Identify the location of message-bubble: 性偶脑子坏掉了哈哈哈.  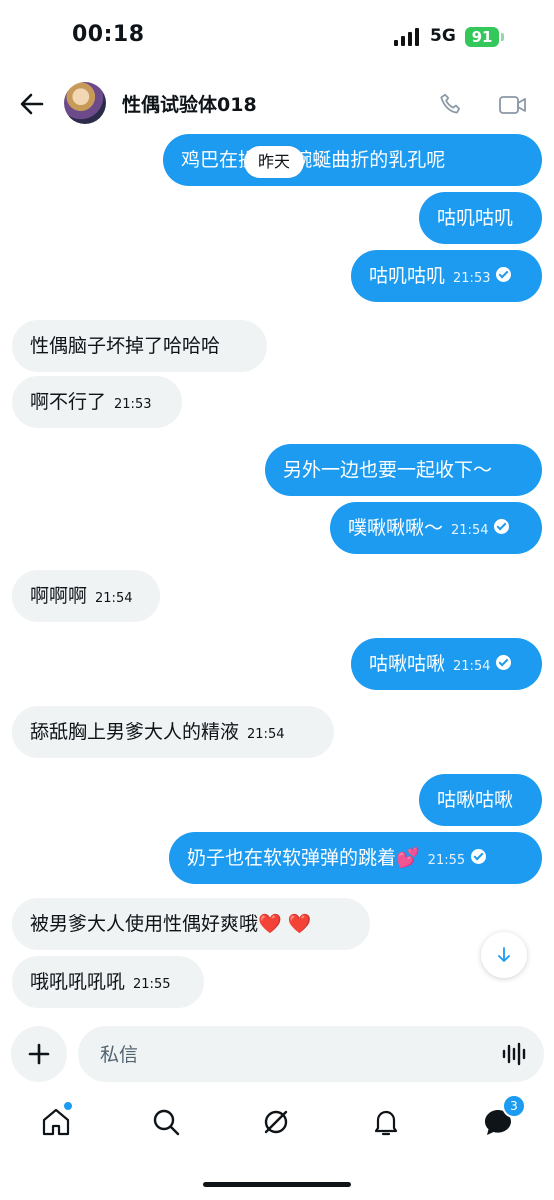
(139, 346).